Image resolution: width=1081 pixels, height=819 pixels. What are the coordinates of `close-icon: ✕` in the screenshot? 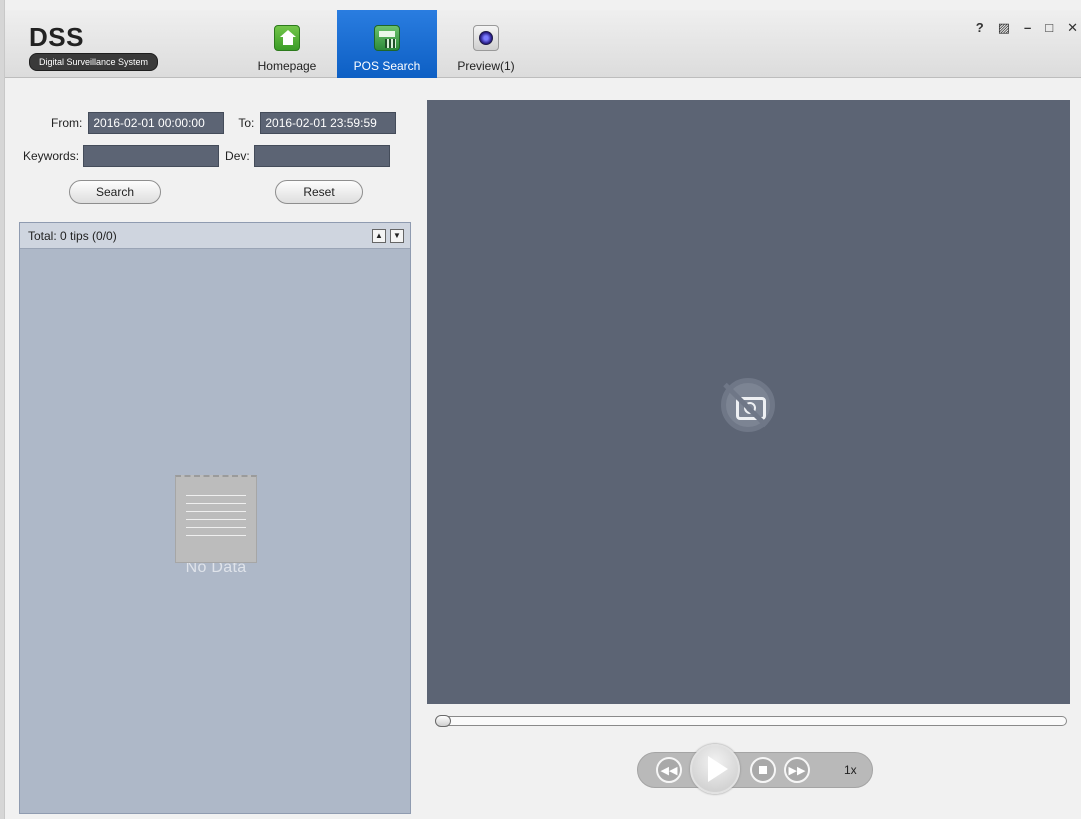 It's located at (1072, 28).